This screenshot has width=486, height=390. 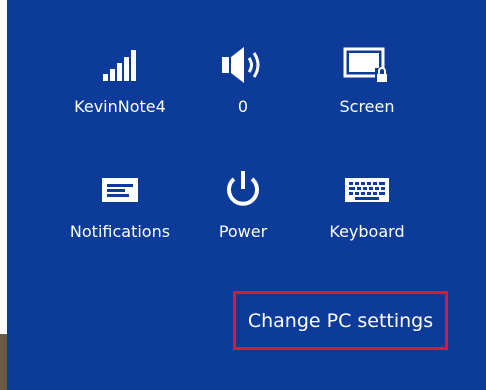 I want to click on left-edge-strip, so click(x=3, y=195).